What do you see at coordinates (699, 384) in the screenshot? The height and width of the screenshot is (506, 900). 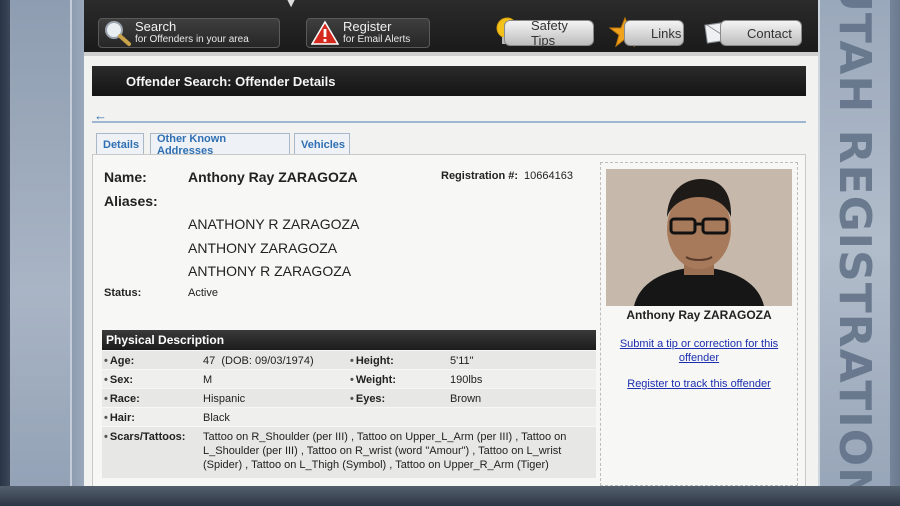 I see `register-track-link: Register to track this offender` at bounding box center [699, 384].